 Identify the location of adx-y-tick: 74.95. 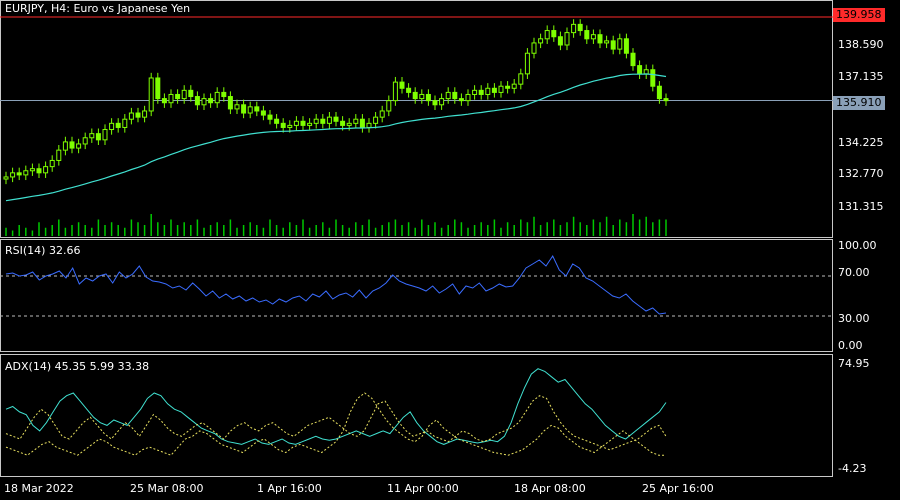
(854, 363).